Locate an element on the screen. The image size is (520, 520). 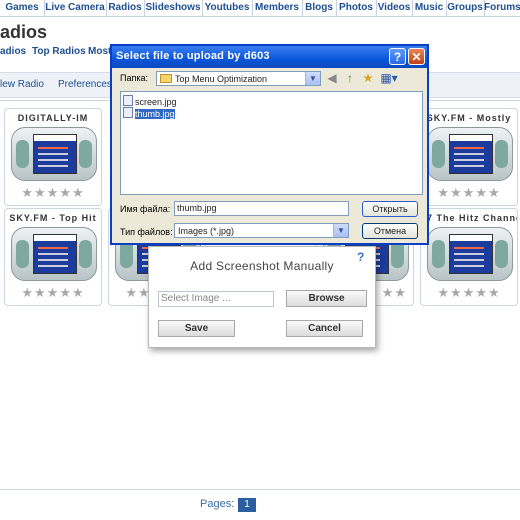
dialog-title-bar: Select file to upload by d603 ? ✕ is located at coordinates (269, 57).